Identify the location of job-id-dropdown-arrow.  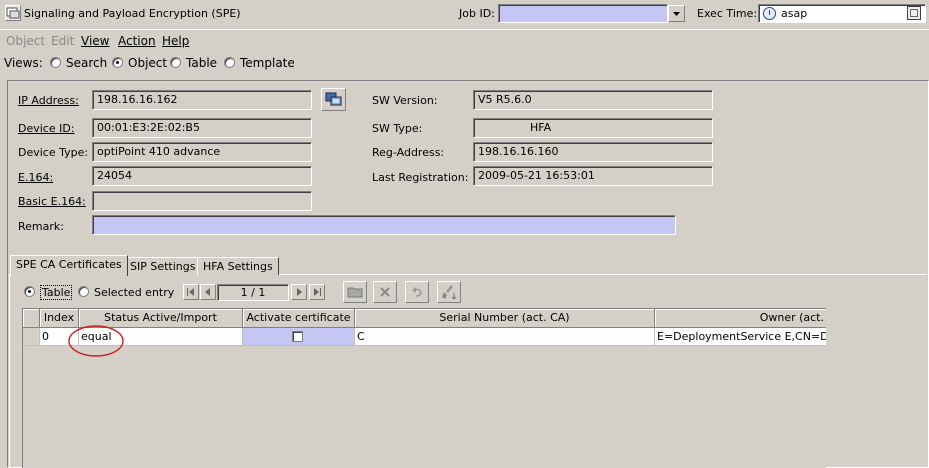
(676, 13).